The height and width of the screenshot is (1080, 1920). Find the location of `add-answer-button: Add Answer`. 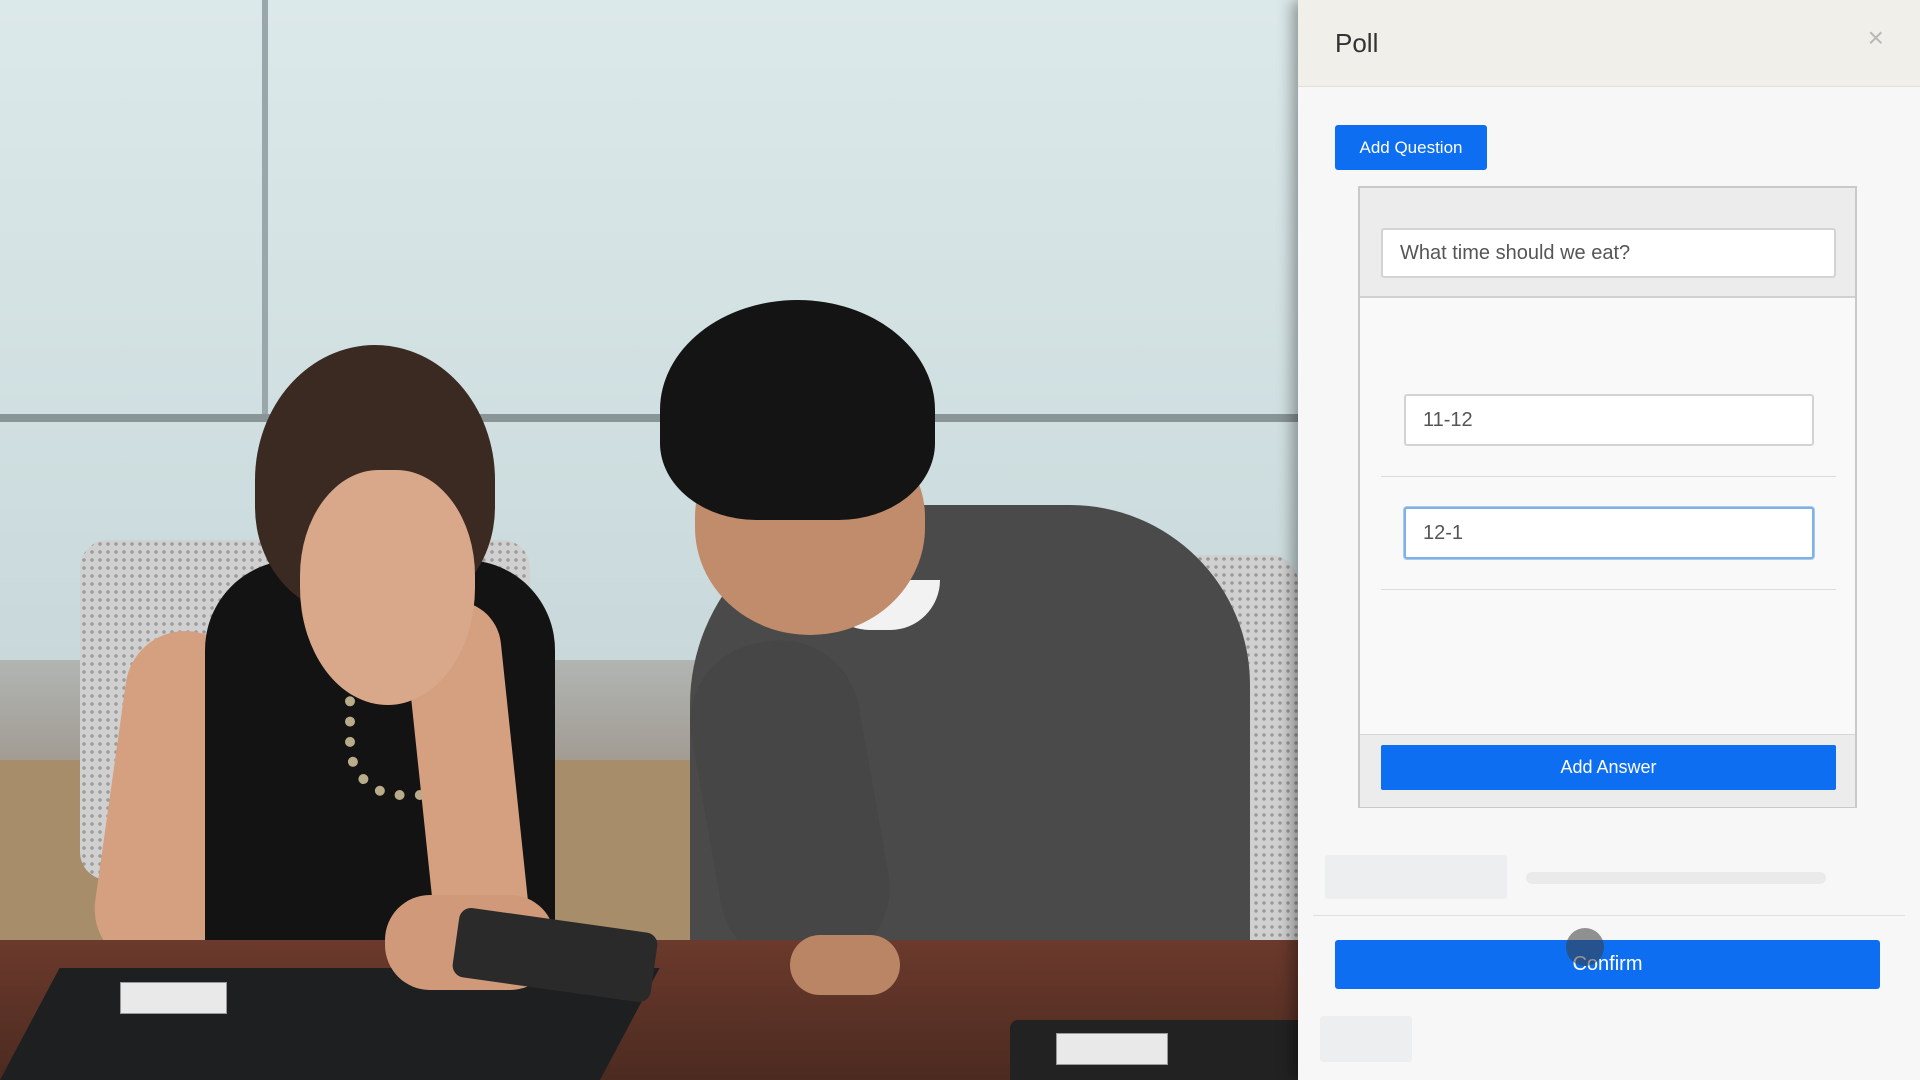

add-answer-button: Add Answer is located at coordinates (1608, 767).